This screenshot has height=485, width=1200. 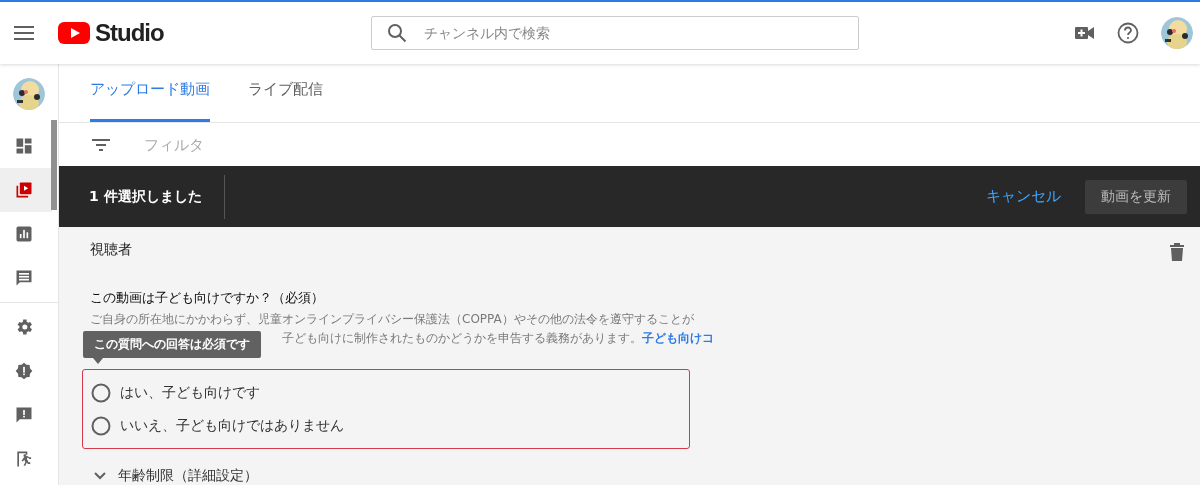 I want to click on cancel-button: キャンセル, so click(x=1023, y=197).